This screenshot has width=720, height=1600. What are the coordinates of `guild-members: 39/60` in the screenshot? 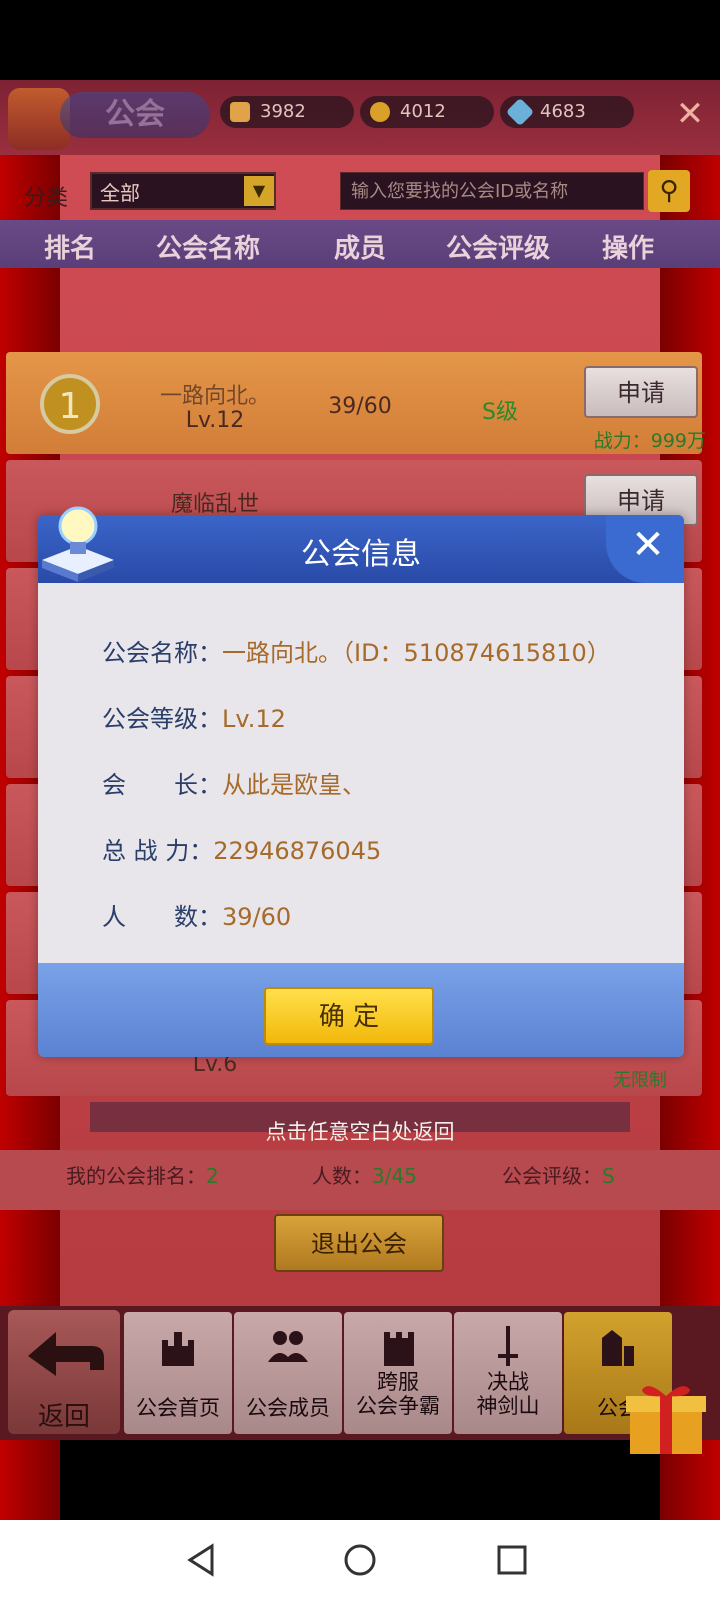 It's located at (360, 406).